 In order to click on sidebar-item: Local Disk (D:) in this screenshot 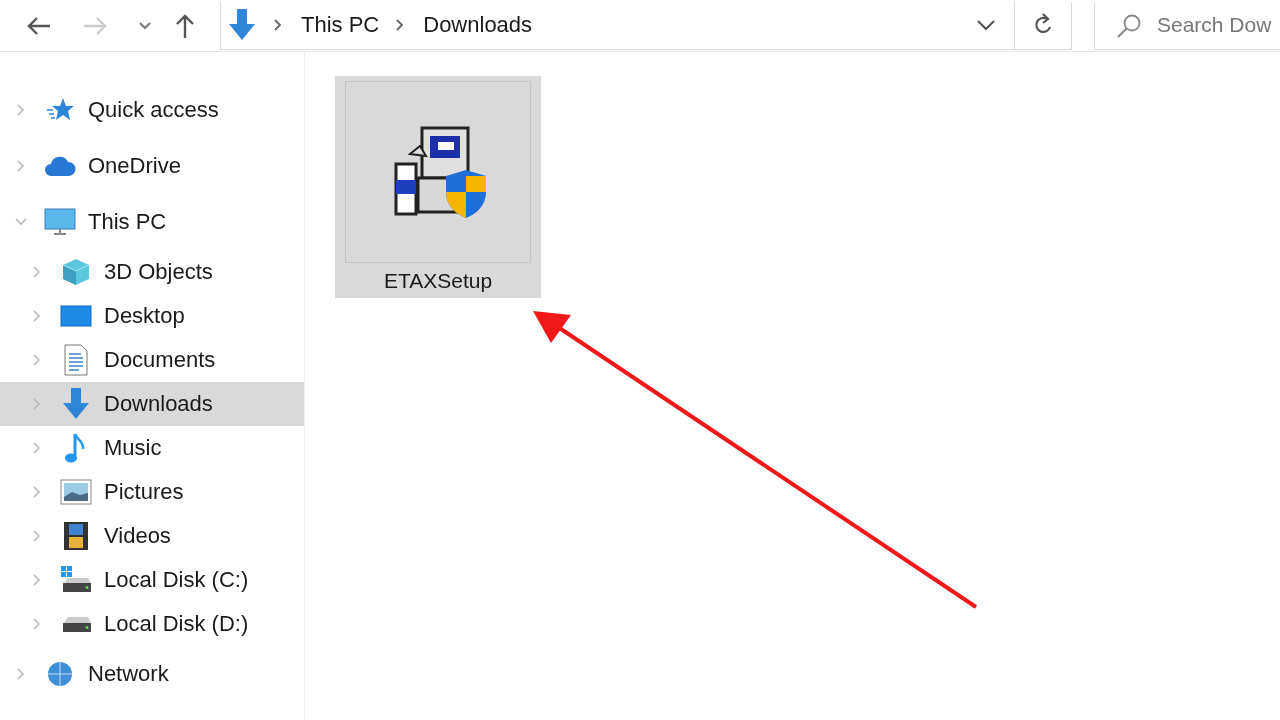, I will do `click(152, 624)`.